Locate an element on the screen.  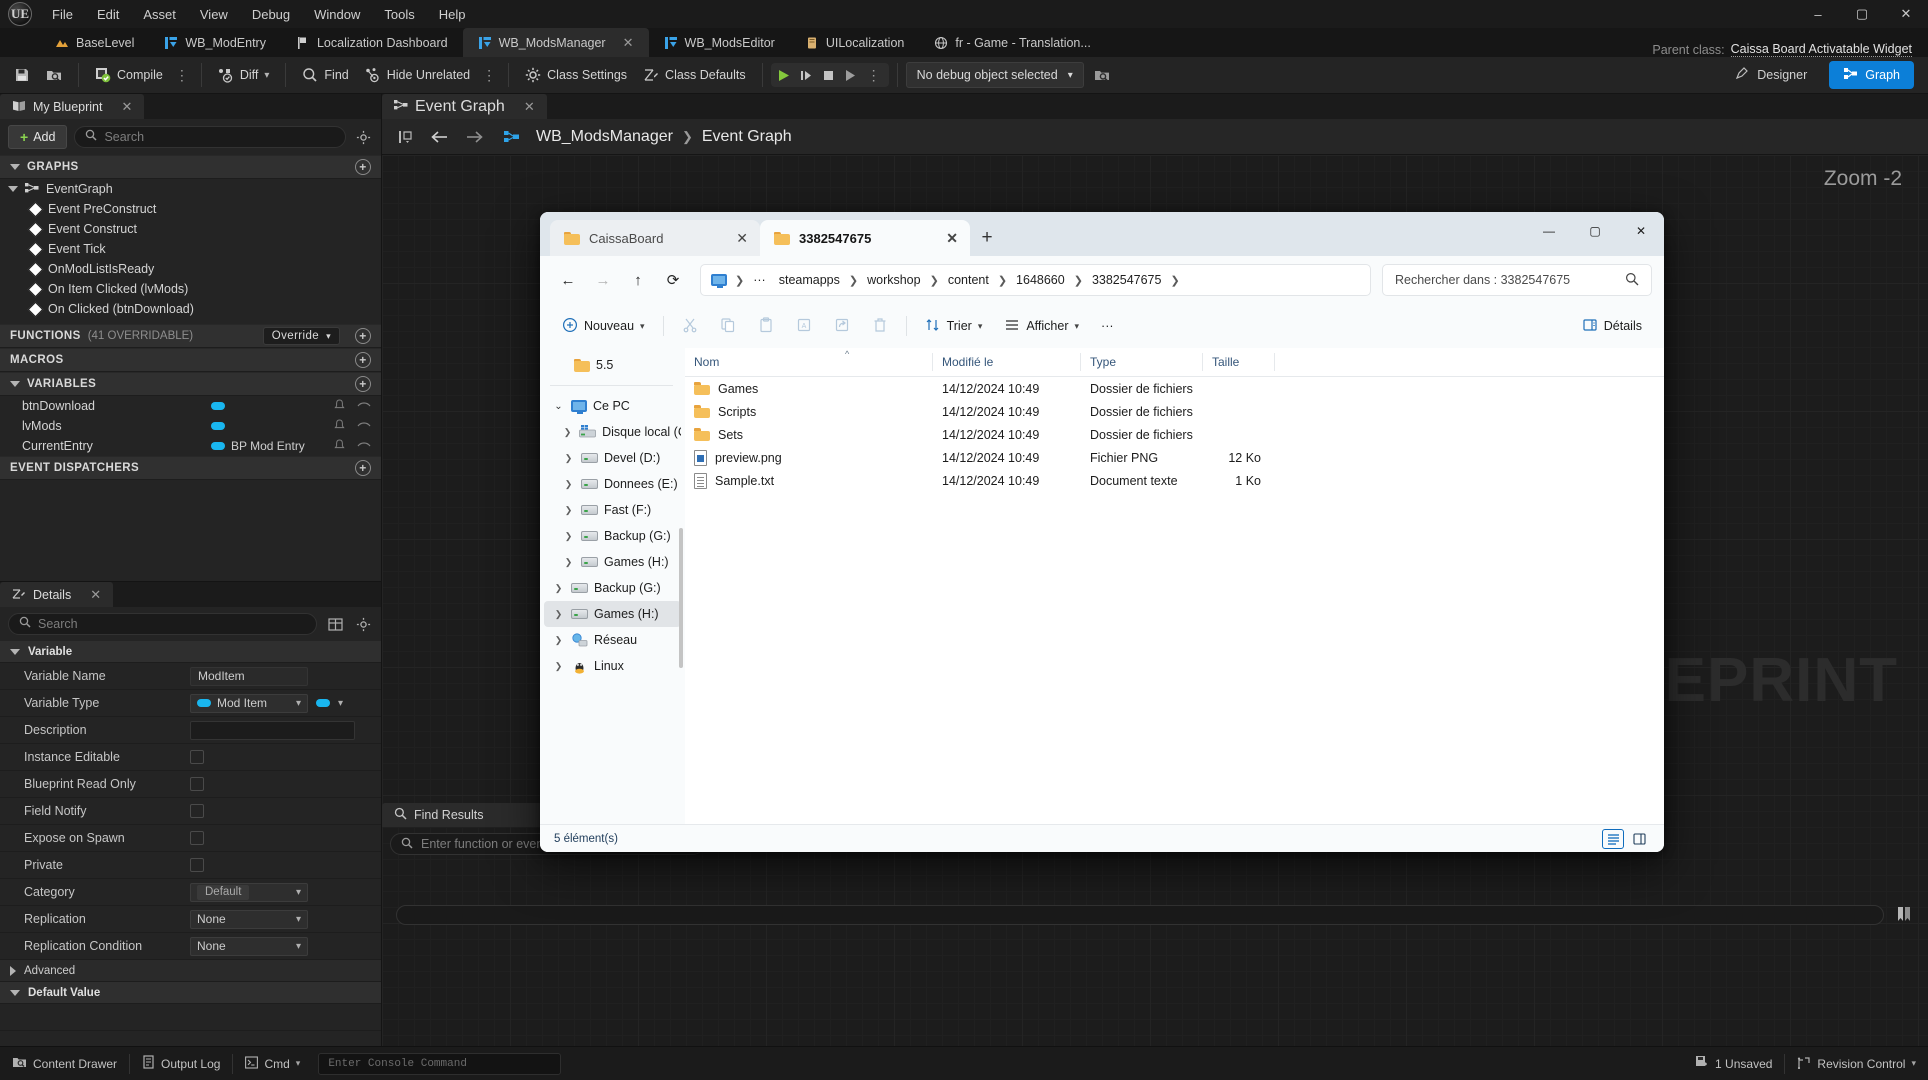
details-search-input: Search is located at coordinates (162, 624).